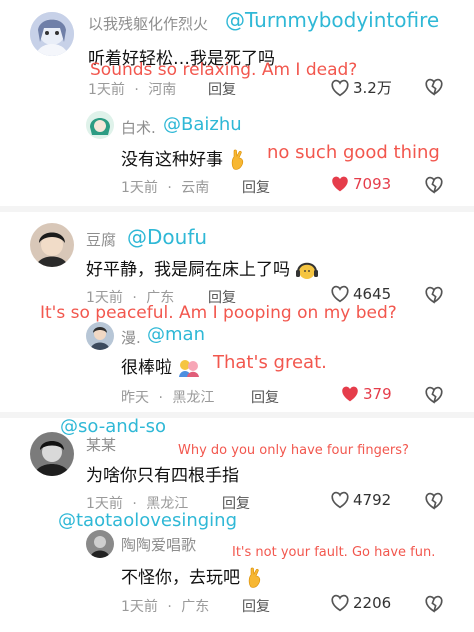 Image resolution: width=474 pixels, height=632 pixels. Describe the element at coordinates (332, 20) in the screenshot. I see `username-handle-annotation: @Turnmybodyintofire` at that location.